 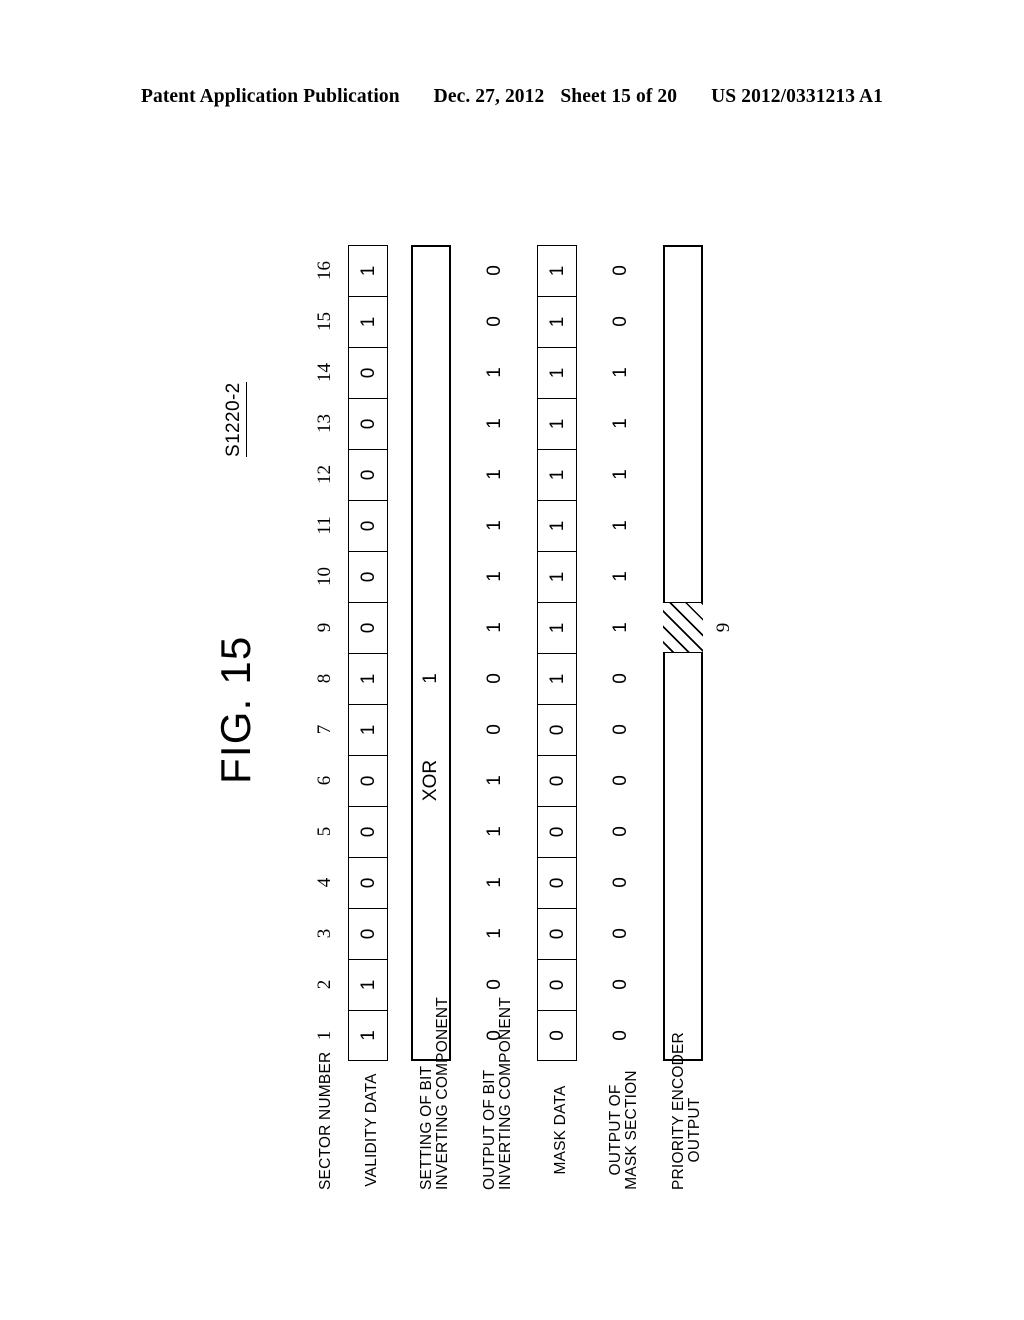 I want to click on sector-number-cell: 4, so click(x=324, y=882).